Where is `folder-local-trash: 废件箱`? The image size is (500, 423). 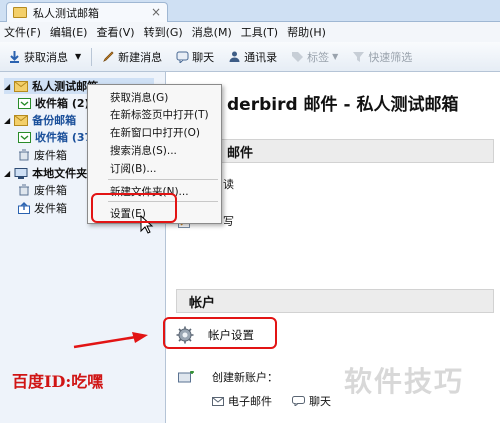 folder-local-trash: 废件箱 is located at coordinates (42, 190).